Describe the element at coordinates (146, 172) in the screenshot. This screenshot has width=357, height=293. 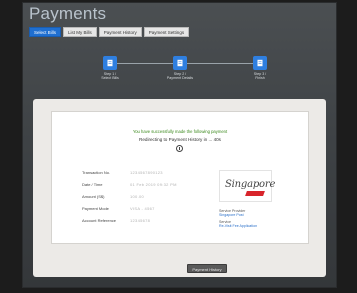
I see `detail-value: 1234567890123` at that location.